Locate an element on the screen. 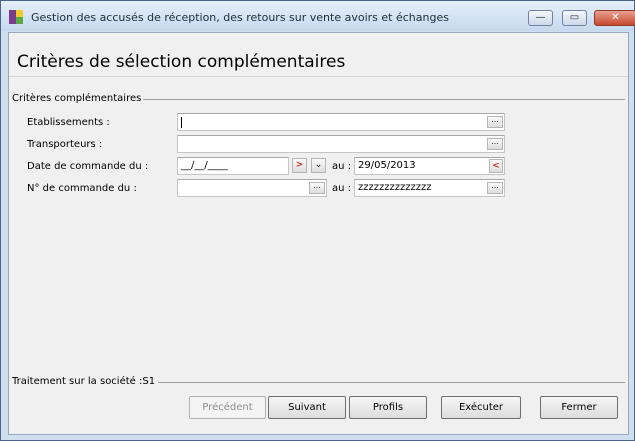 This screenshot has height=441, width=635. chevron-left-icon: < is located at coordinates (496, 166).